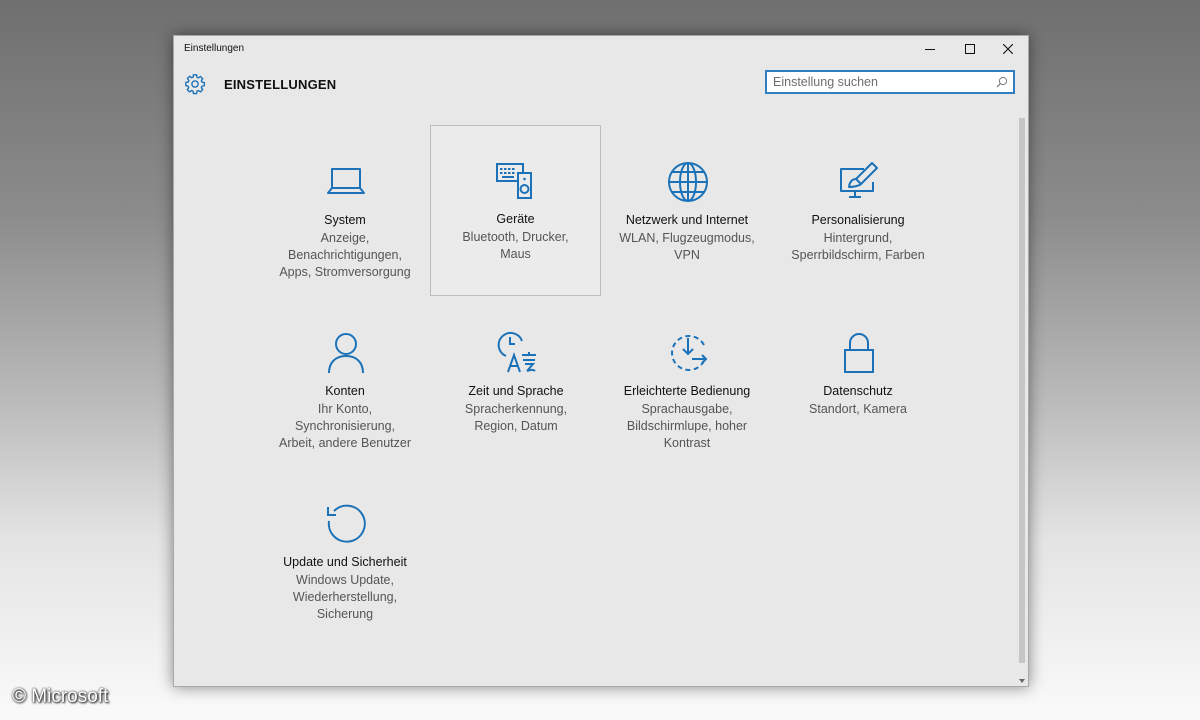 The height and width of the screenshot is (720, 1200). Describe the element at coordinates (1002, 82) in the screenshot. I see `search-icon` at that location.